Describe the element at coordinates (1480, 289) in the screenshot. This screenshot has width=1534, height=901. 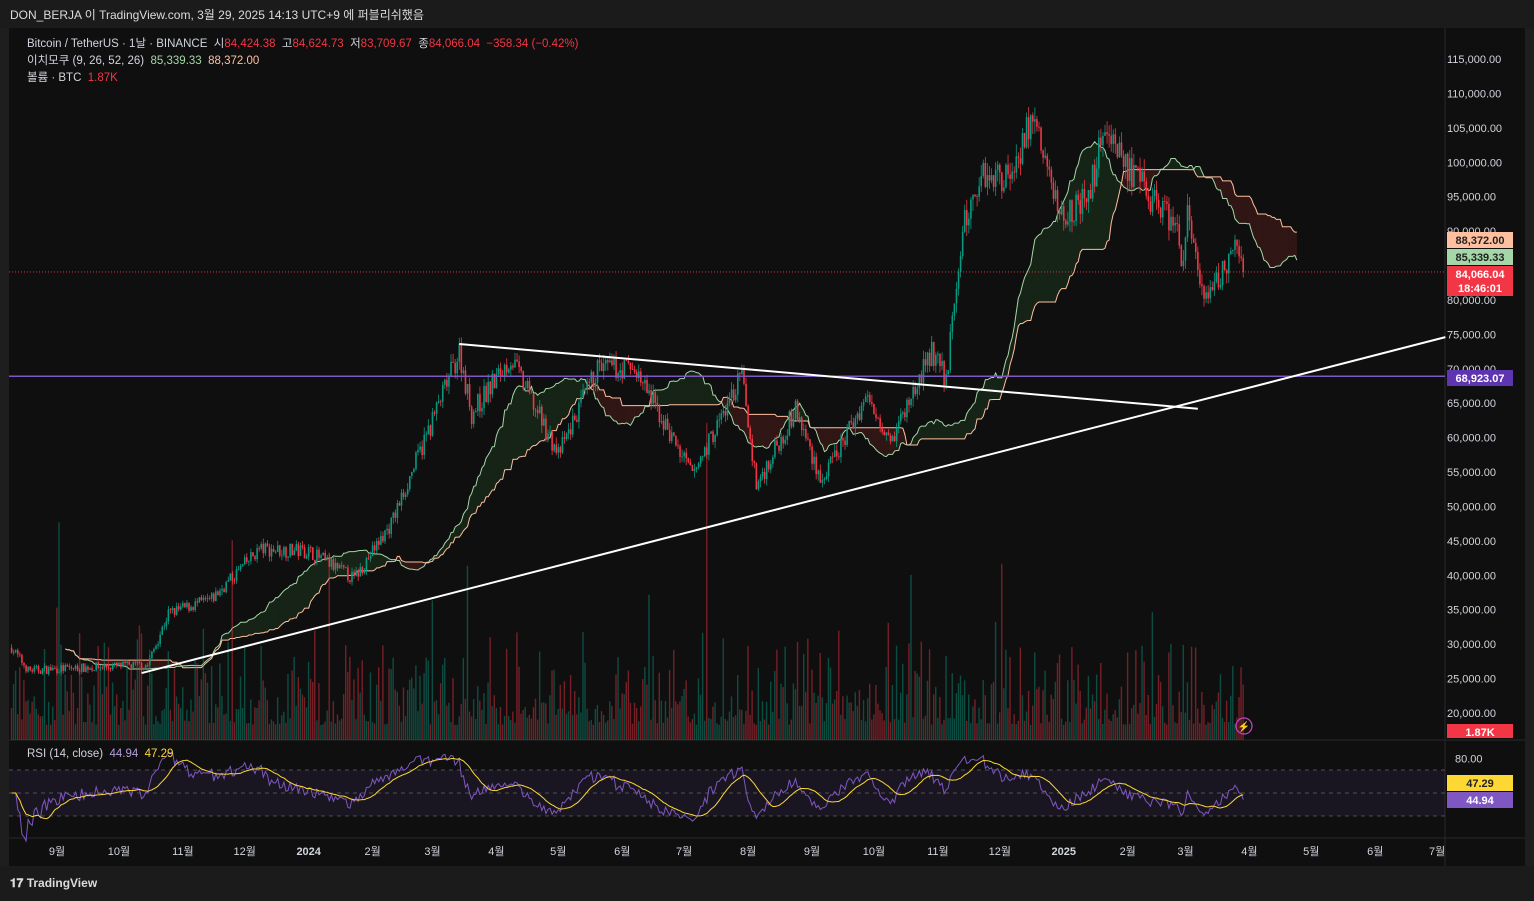
I see `last-price-badge-text: 18:46:01` at that location.